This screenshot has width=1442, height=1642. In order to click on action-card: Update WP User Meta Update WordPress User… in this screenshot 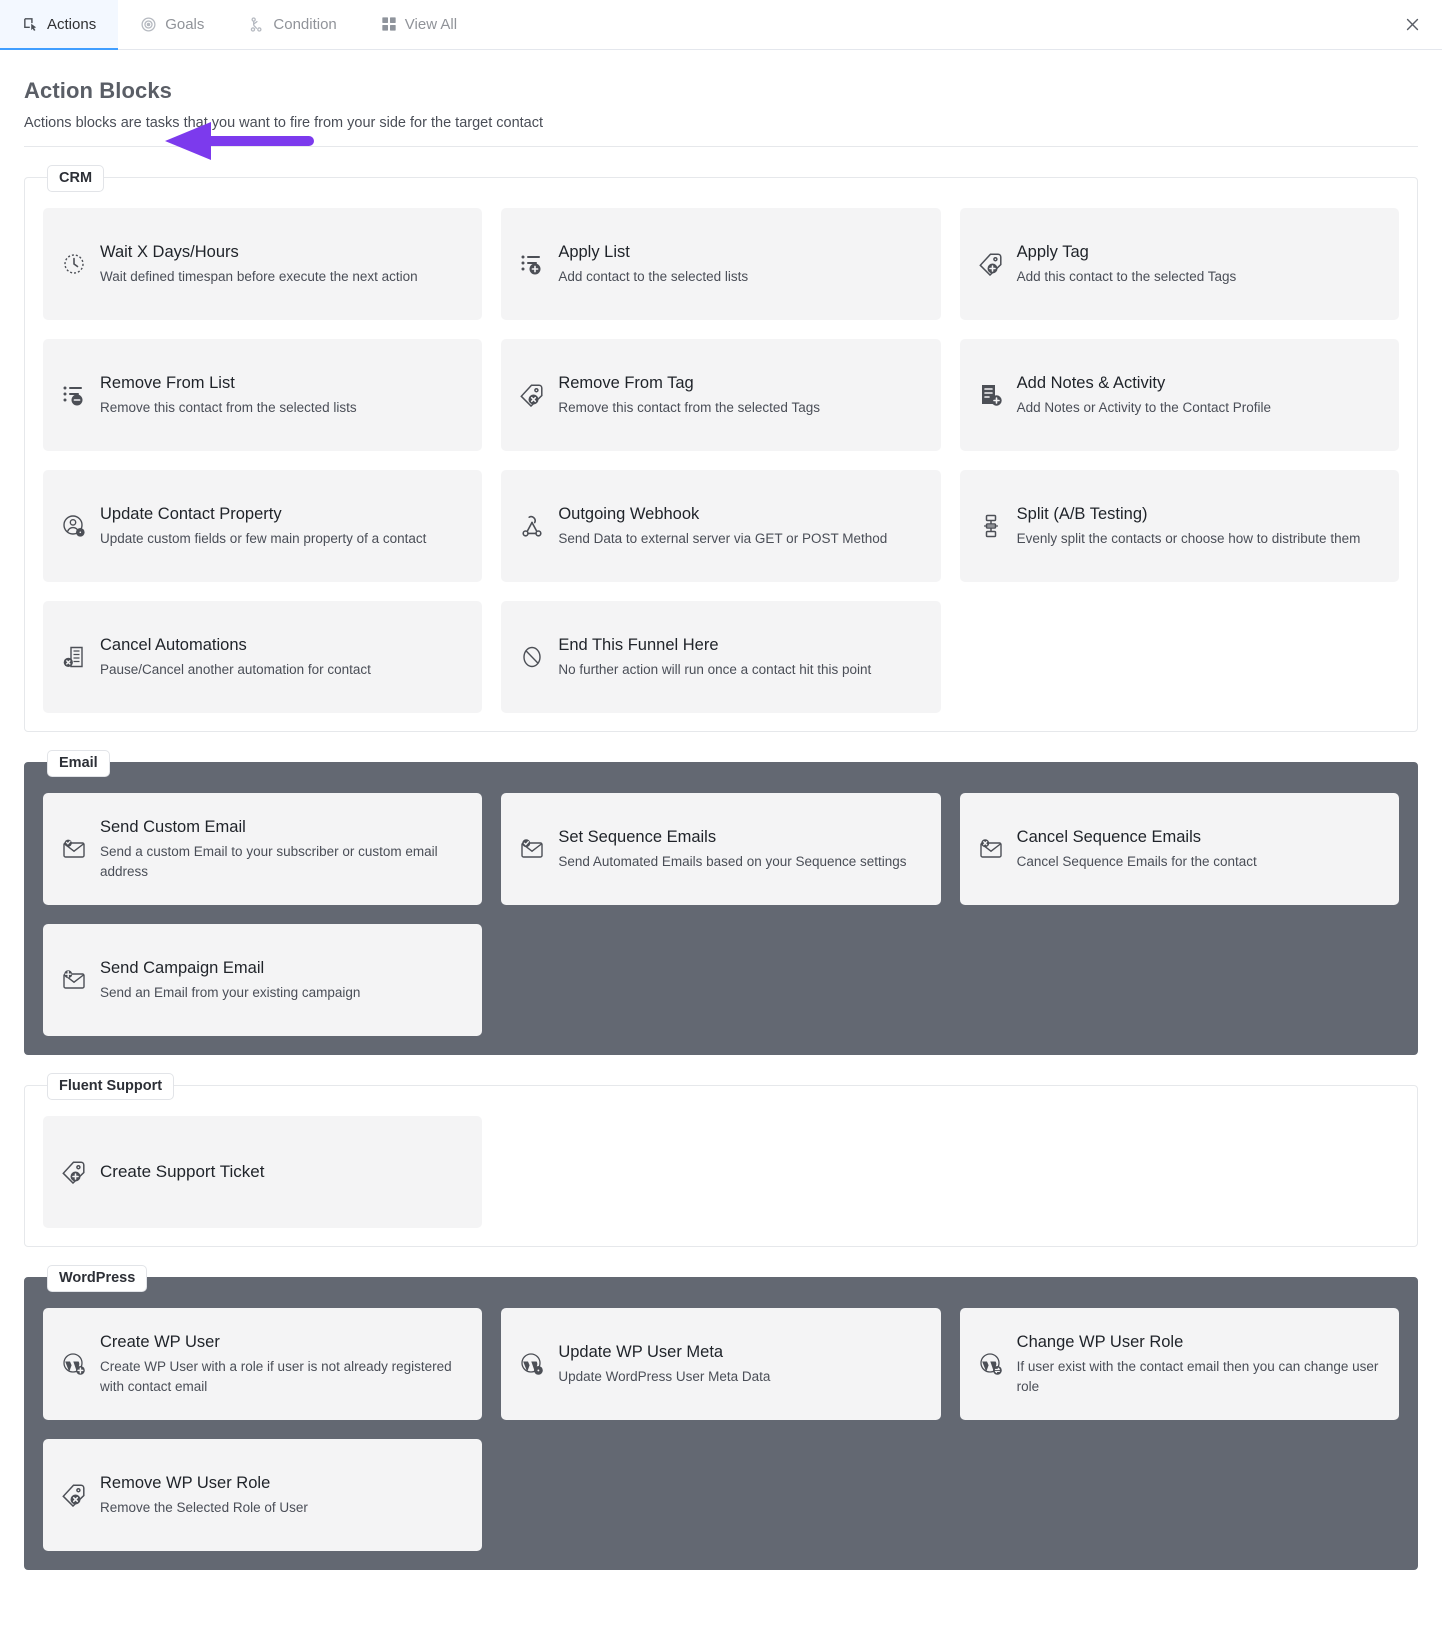, I will do `click(721, 1364)`.